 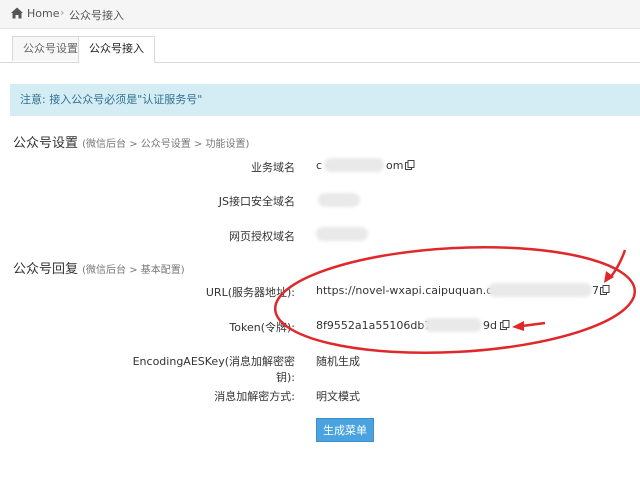 I want to click on annotation-overlay, so click(x=455, y=300).